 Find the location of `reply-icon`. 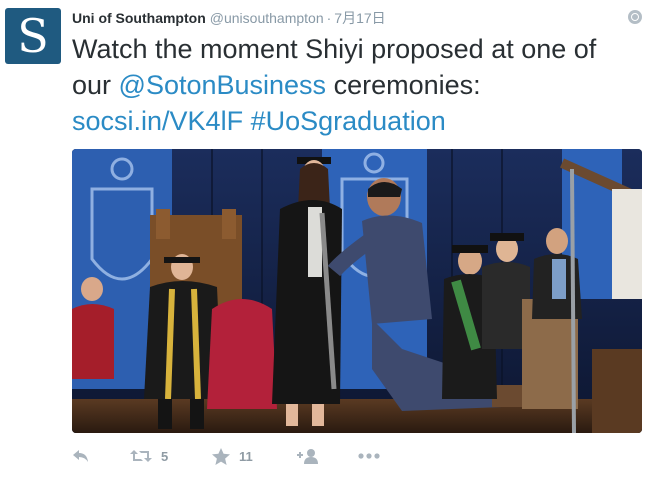

reply-icon is located at coordinates (80, 456).